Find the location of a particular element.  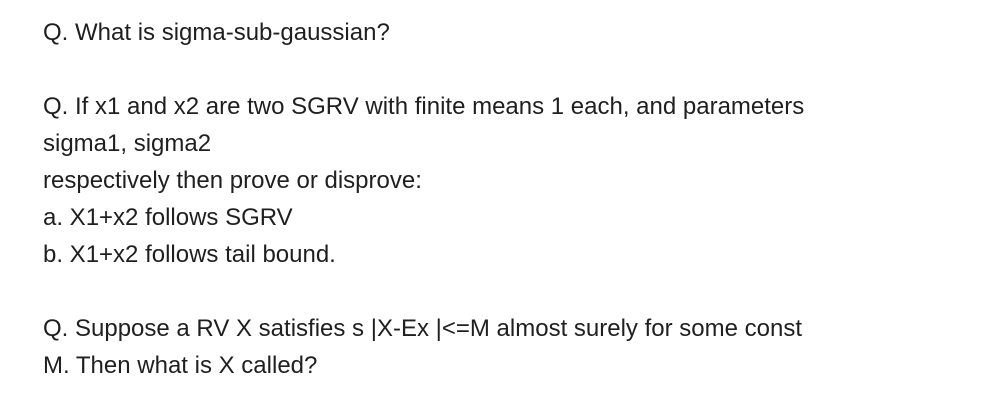

question-3-line-2: M. Then what is X called? is located at coordinates (180, 365).